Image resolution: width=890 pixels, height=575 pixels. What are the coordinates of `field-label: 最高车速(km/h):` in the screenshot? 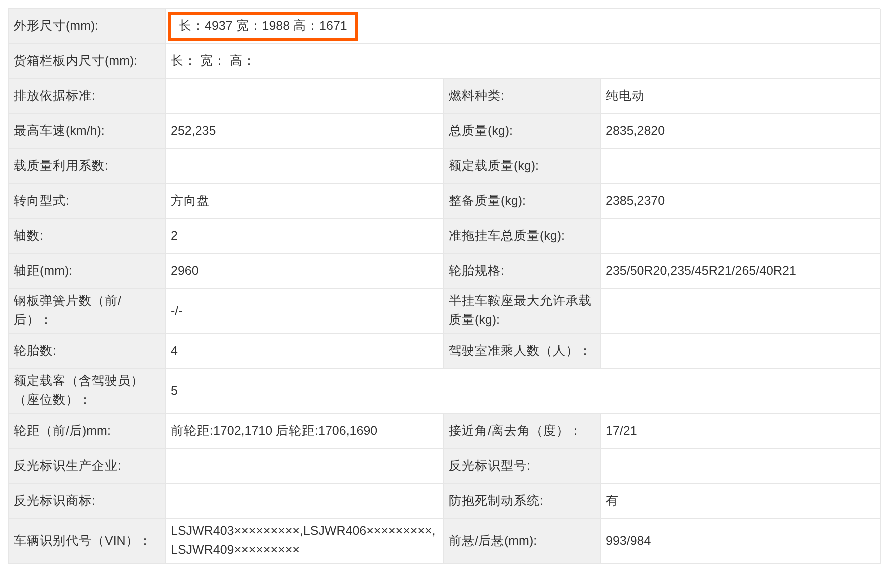 It's located at (87, 131).